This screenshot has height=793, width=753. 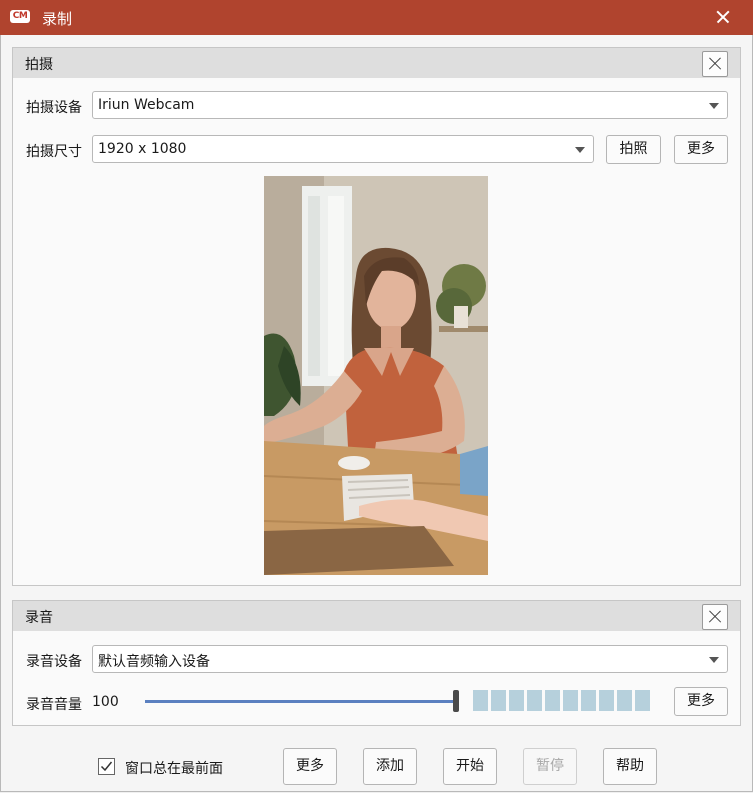 What do you see at coordinates (723, 17) in the screenshot?
I see `window-close-button` at bounding box center [723, 17].